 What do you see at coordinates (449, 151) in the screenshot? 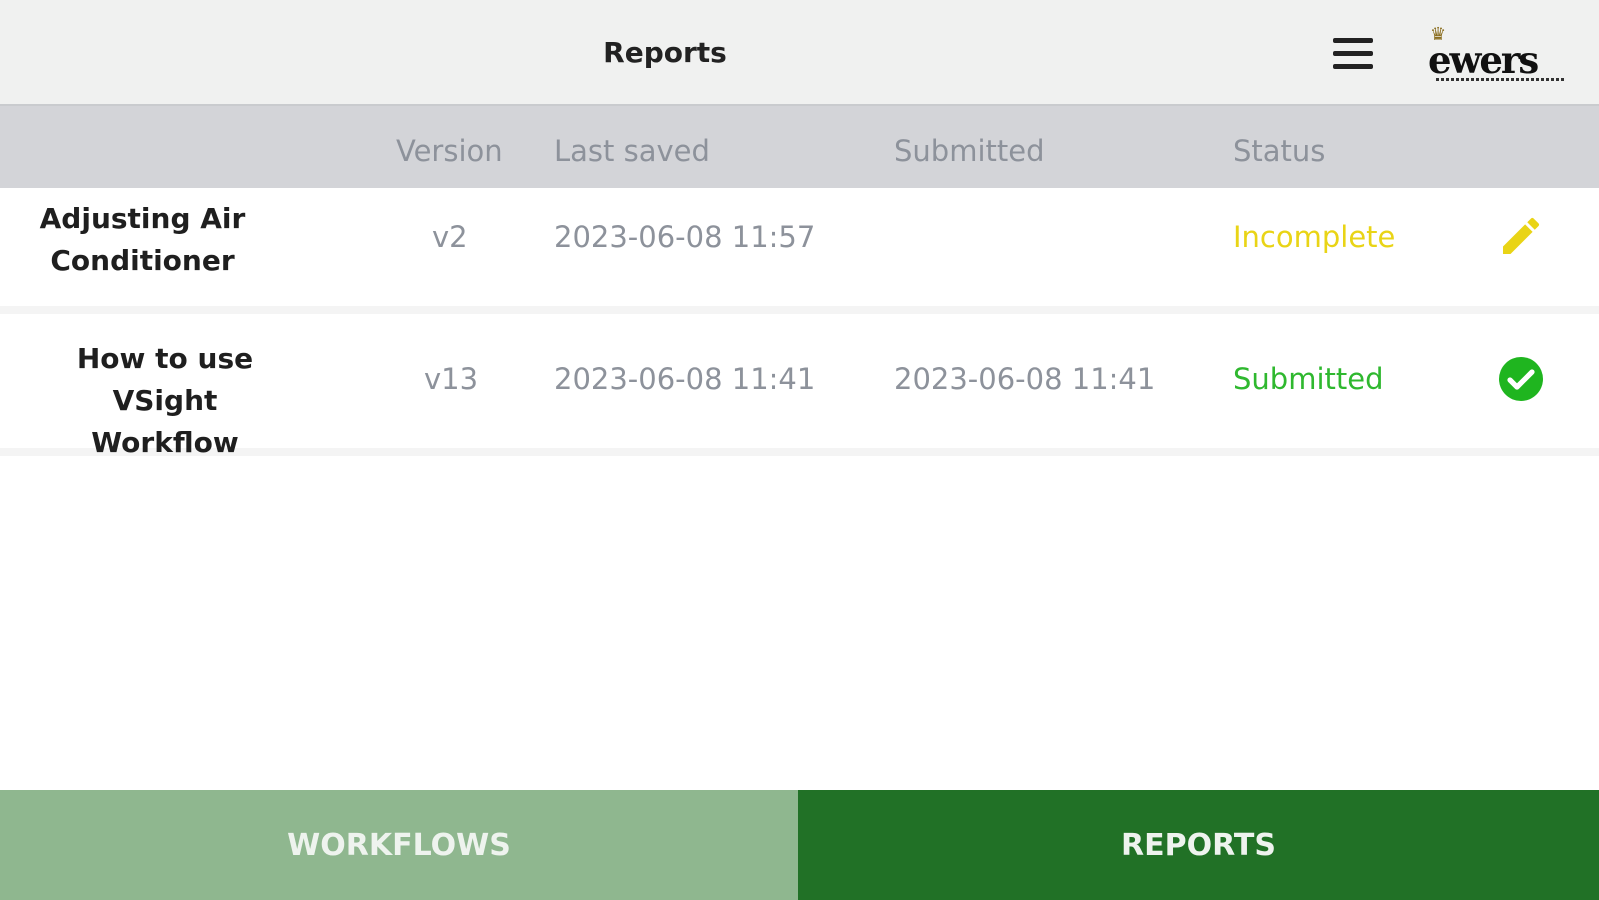
I see `column-header-version: Version` at bounding box center [449, 151].